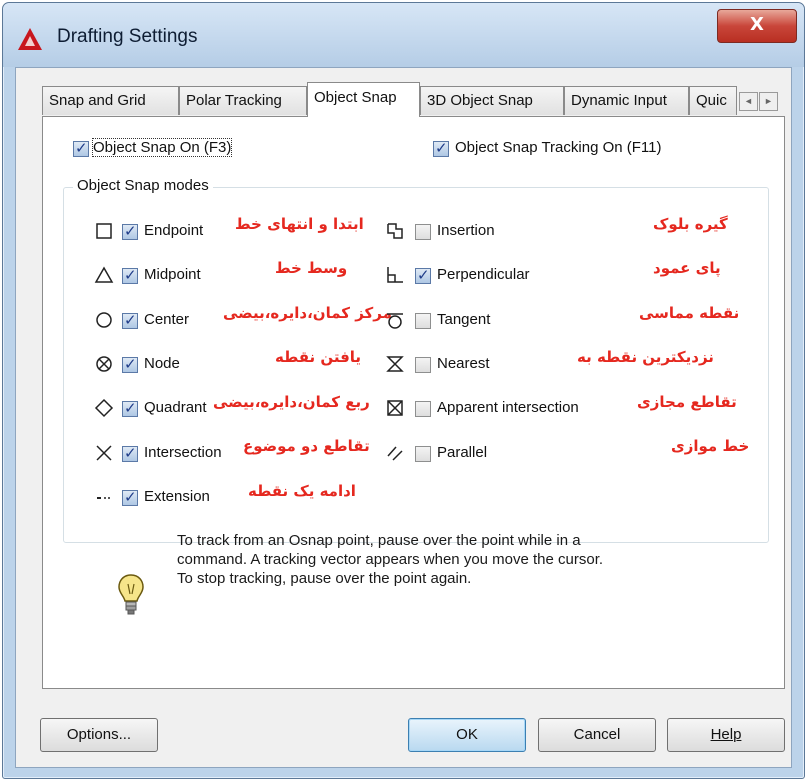 This screenshot has width=807, height=781. I want to click on extension-checkbox, so click(130, 497).